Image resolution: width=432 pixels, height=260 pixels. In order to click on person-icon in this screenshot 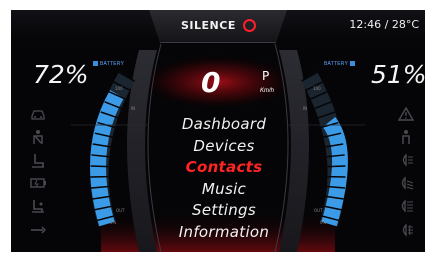, I will do `click(406, 137)`.